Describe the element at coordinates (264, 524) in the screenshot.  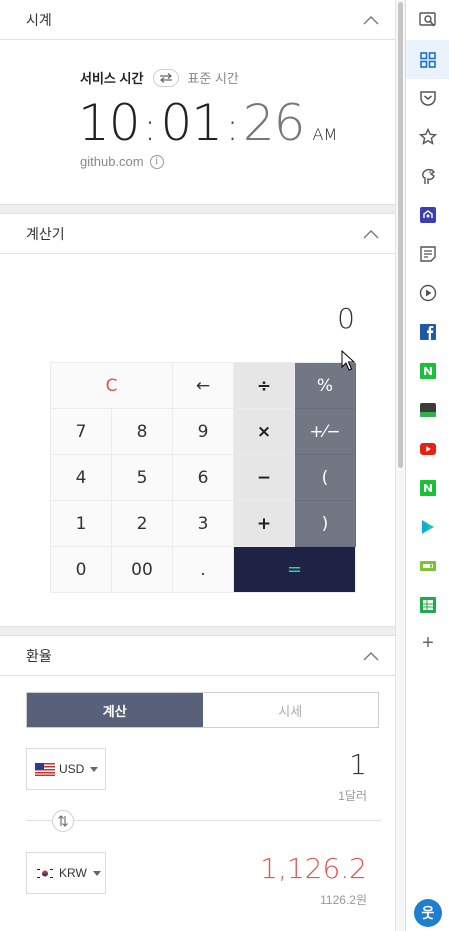
I see `plus-key: +` at that location.